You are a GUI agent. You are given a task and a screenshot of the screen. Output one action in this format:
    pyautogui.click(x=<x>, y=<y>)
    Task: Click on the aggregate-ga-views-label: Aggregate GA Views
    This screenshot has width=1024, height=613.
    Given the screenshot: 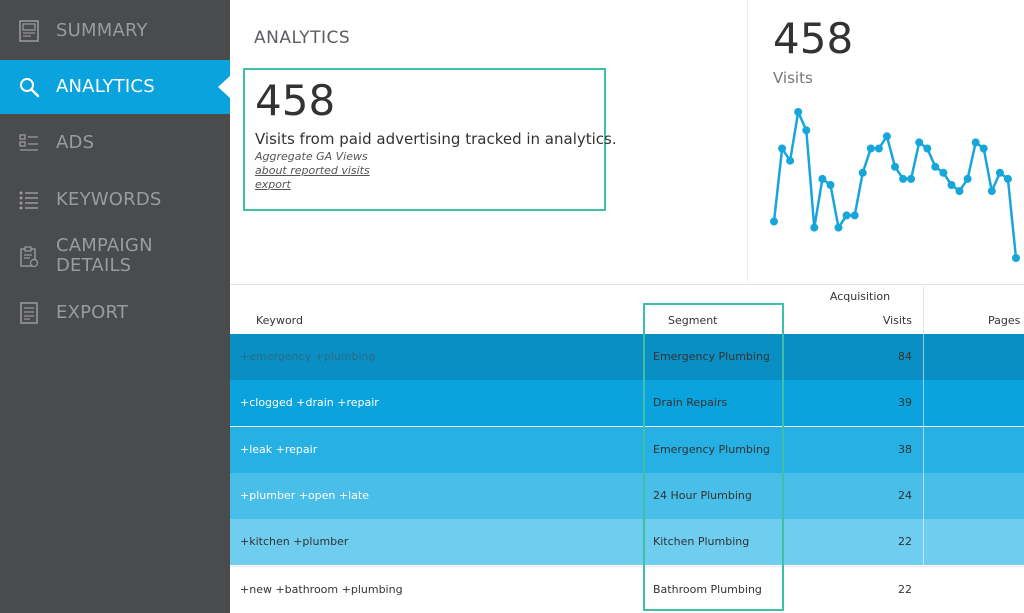 What is the action you would take?
    pyautogui.click(x=311, y=156)
    